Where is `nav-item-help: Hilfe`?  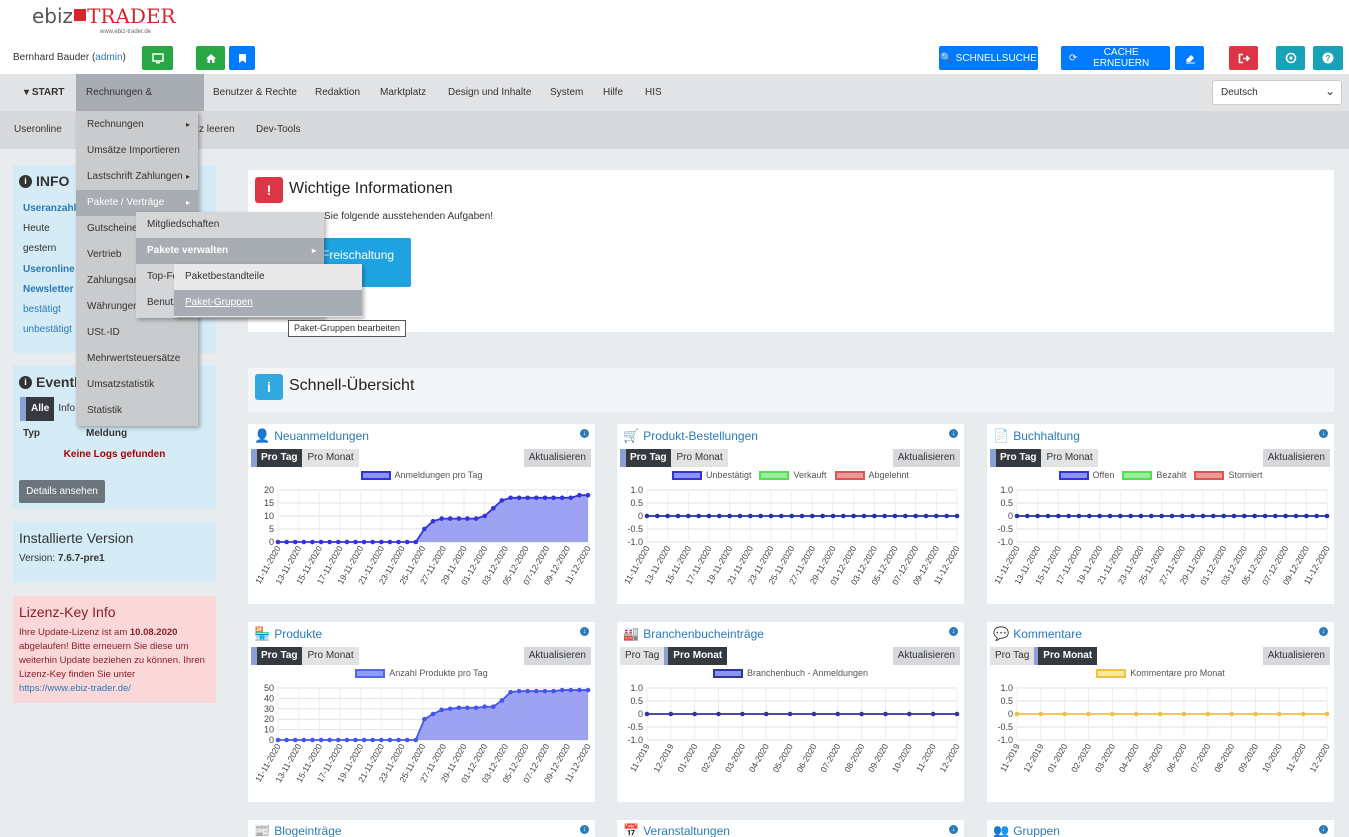 nav-item-help: Hilfe is located at coordinates (613, 92).